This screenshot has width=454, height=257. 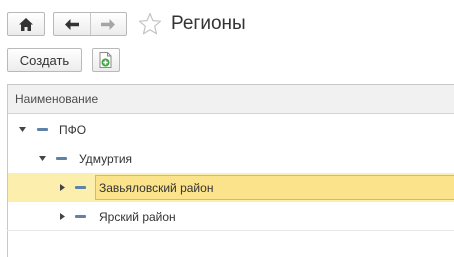 I want to click on tree-row-selected: Завьяловский район, so click(x=231, y=187).